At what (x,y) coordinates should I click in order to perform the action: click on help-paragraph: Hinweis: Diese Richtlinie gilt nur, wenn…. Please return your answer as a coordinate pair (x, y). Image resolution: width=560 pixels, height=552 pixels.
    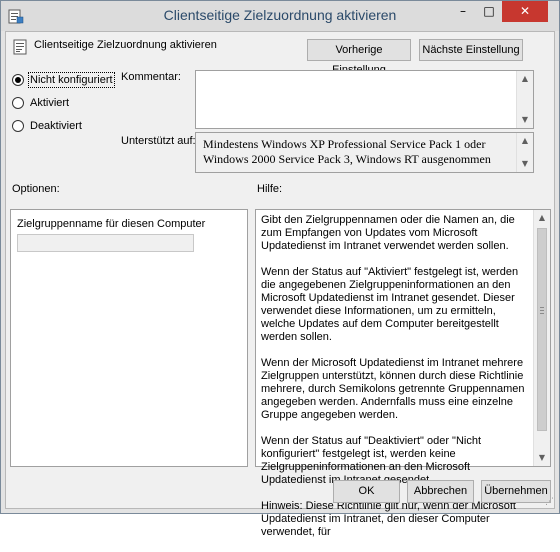
    Looking at the image, I should click on (388, 519).